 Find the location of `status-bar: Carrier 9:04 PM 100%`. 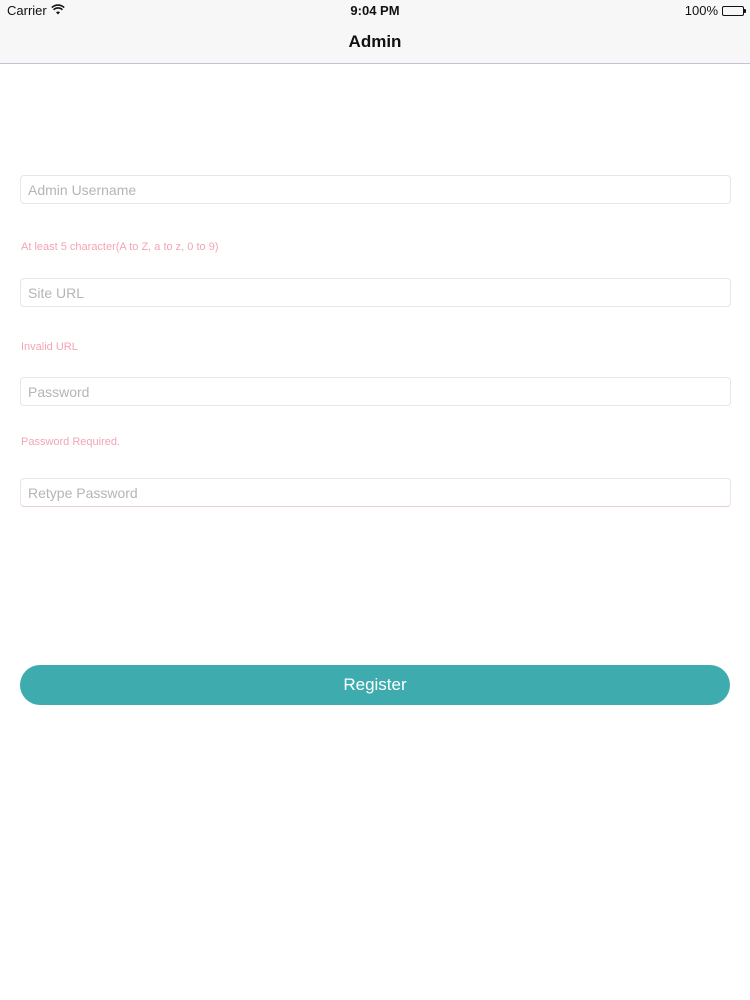

status-bar: Carrier 9:04 PM 100% is located at coordinates (375, 11).